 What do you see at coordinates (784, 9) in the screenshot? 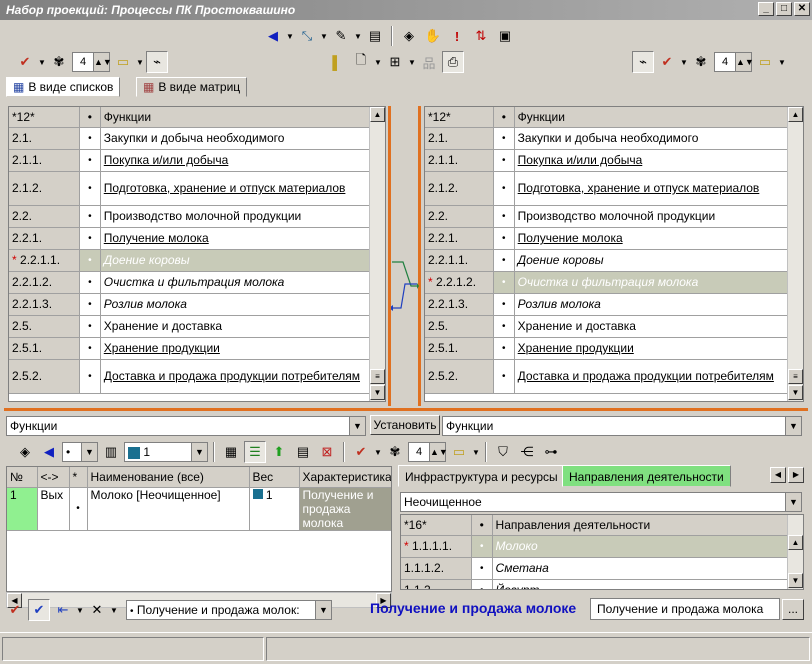
I see `maximize-button: □` at bounding box center [784, 9].